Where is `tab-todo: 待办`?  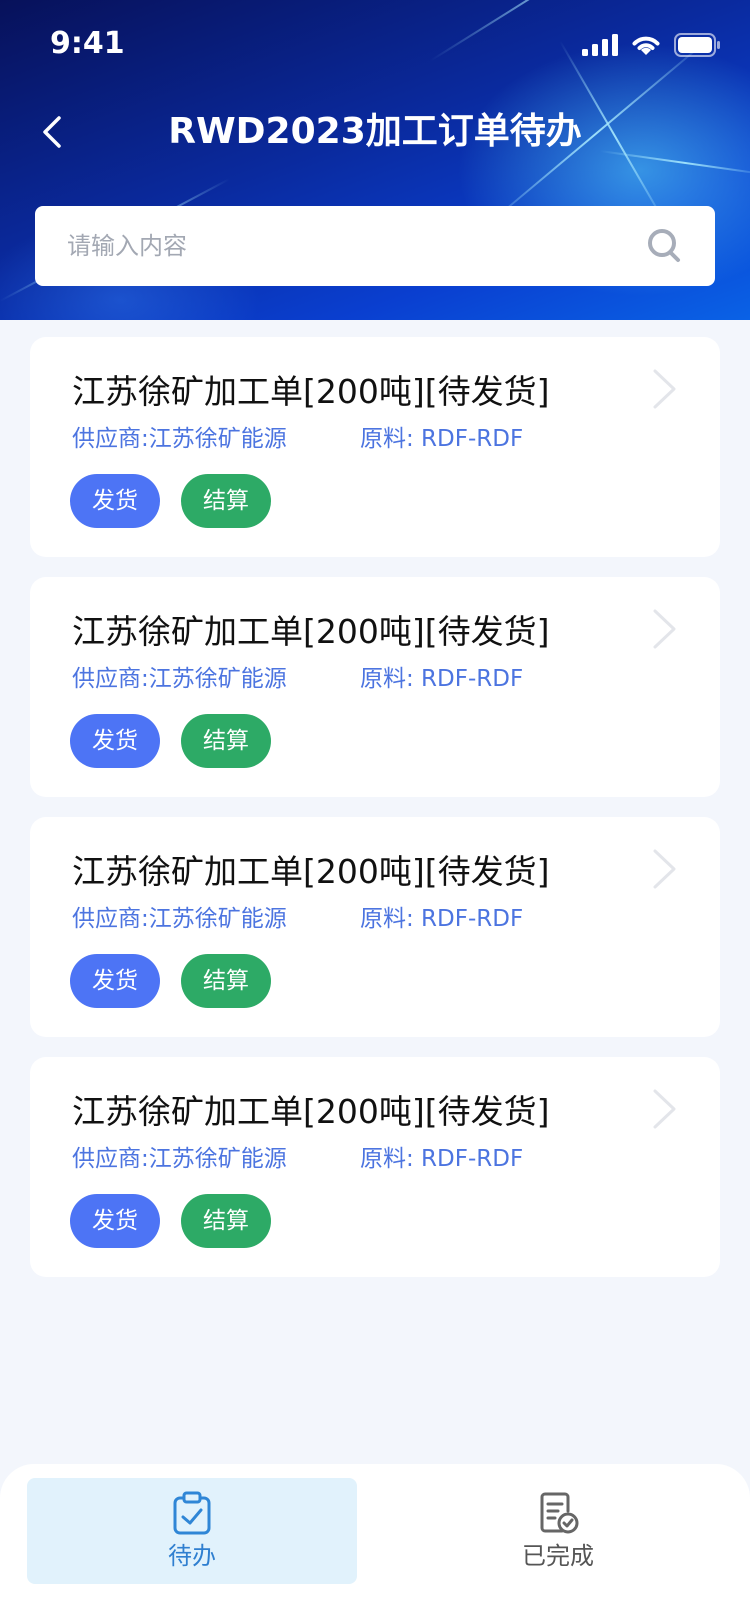
tab-todo: 待办 is located at coordinates (192, 1531).